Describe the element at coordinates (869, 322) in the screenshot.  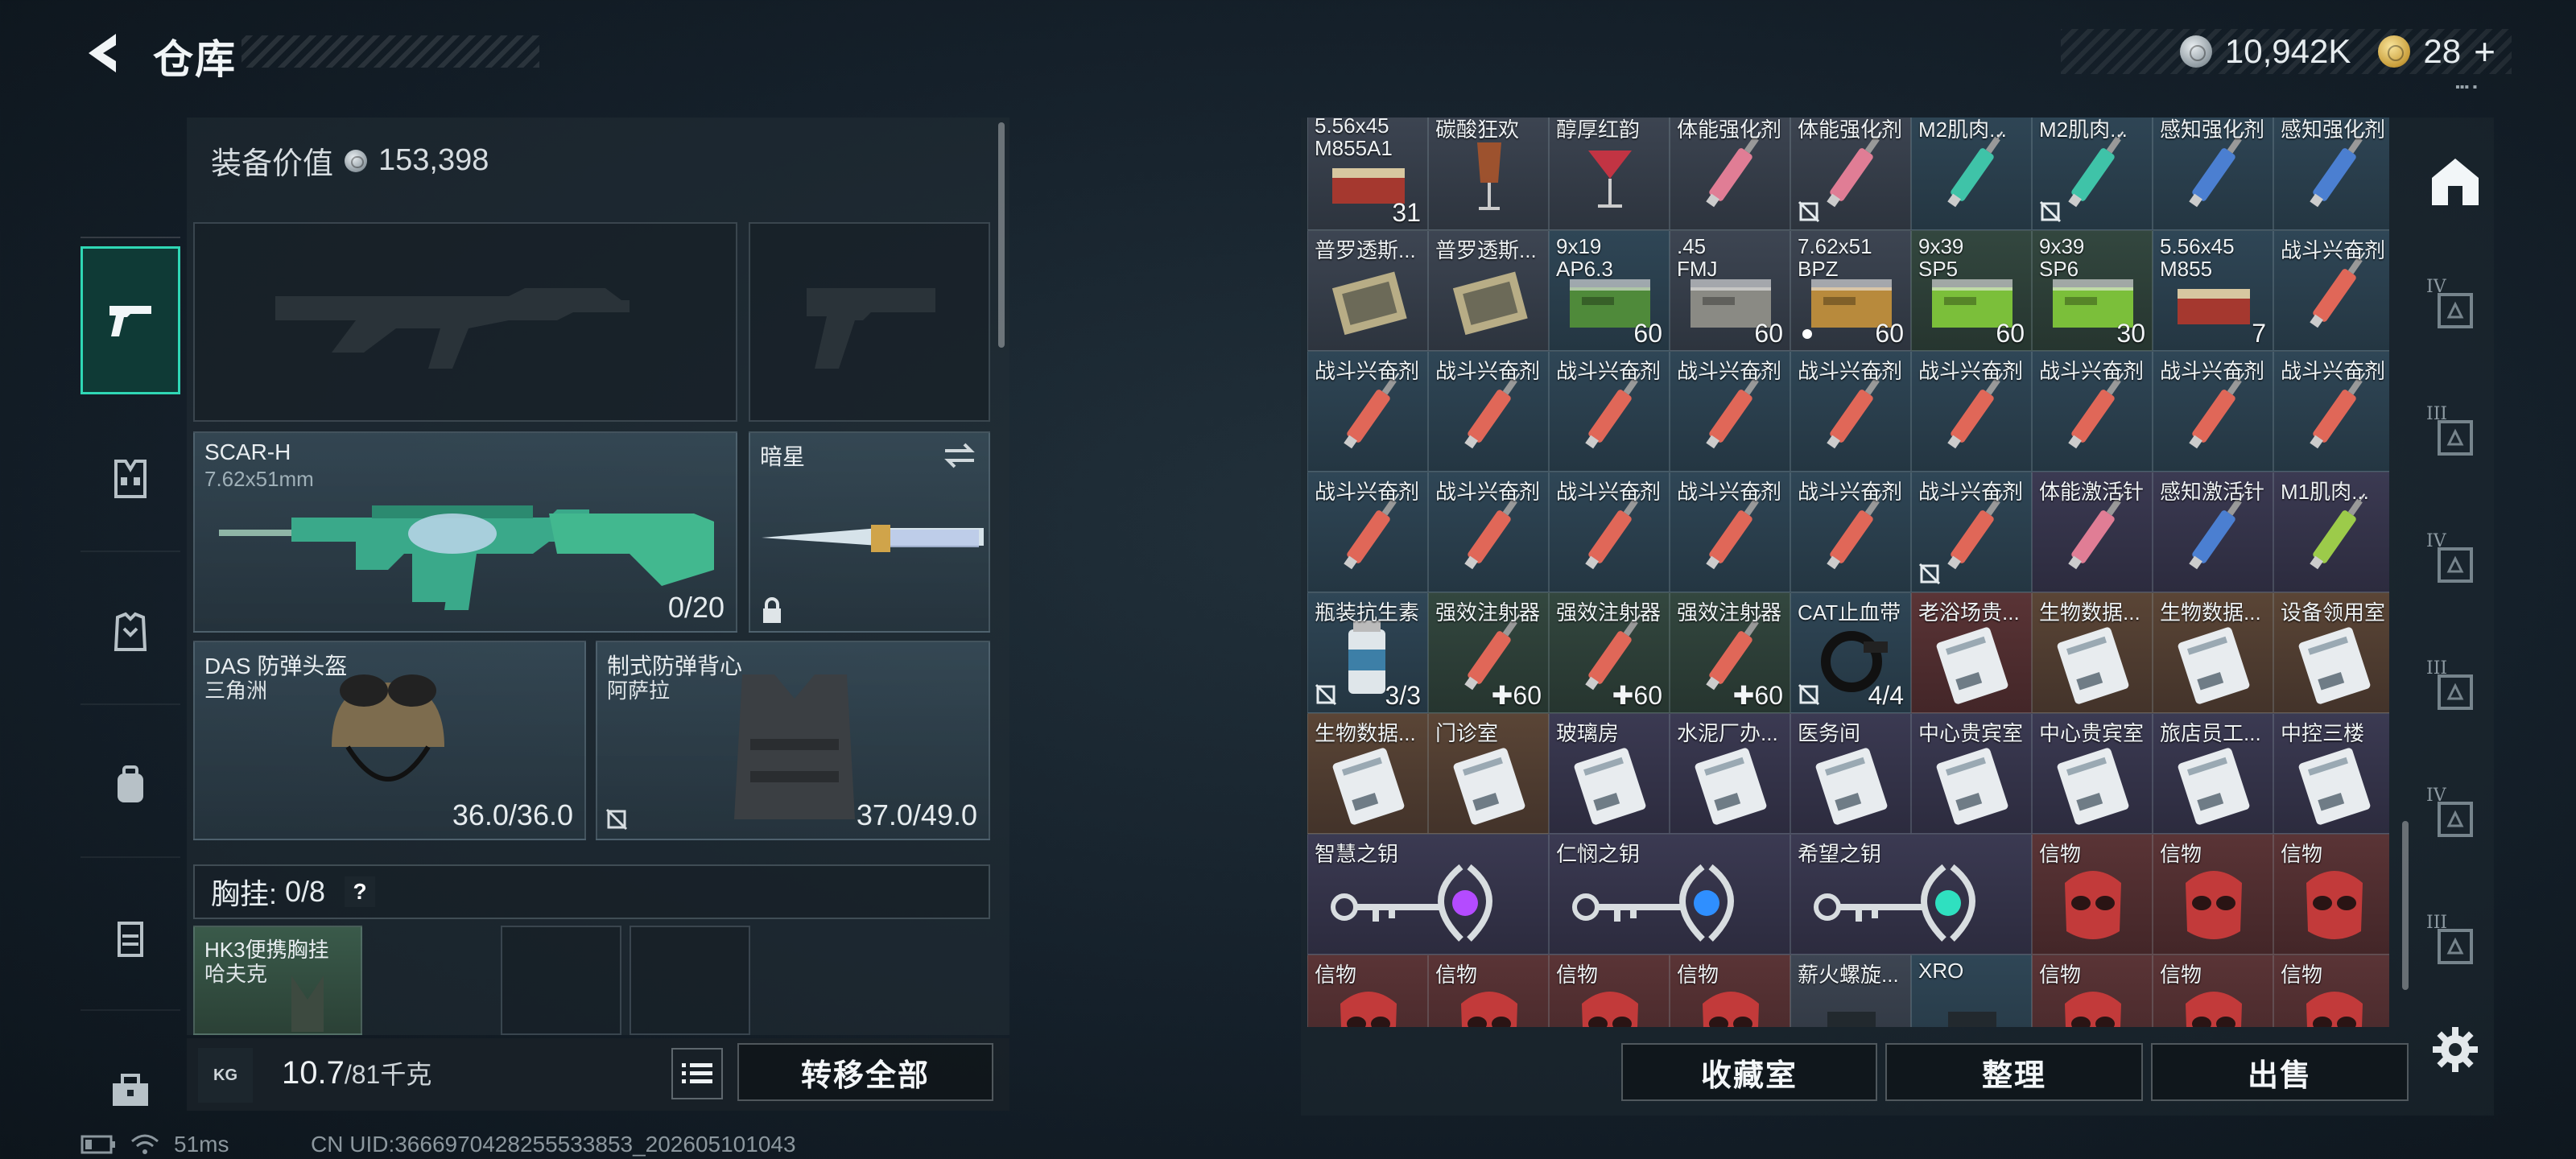
I see `pistol-slot` at that location.